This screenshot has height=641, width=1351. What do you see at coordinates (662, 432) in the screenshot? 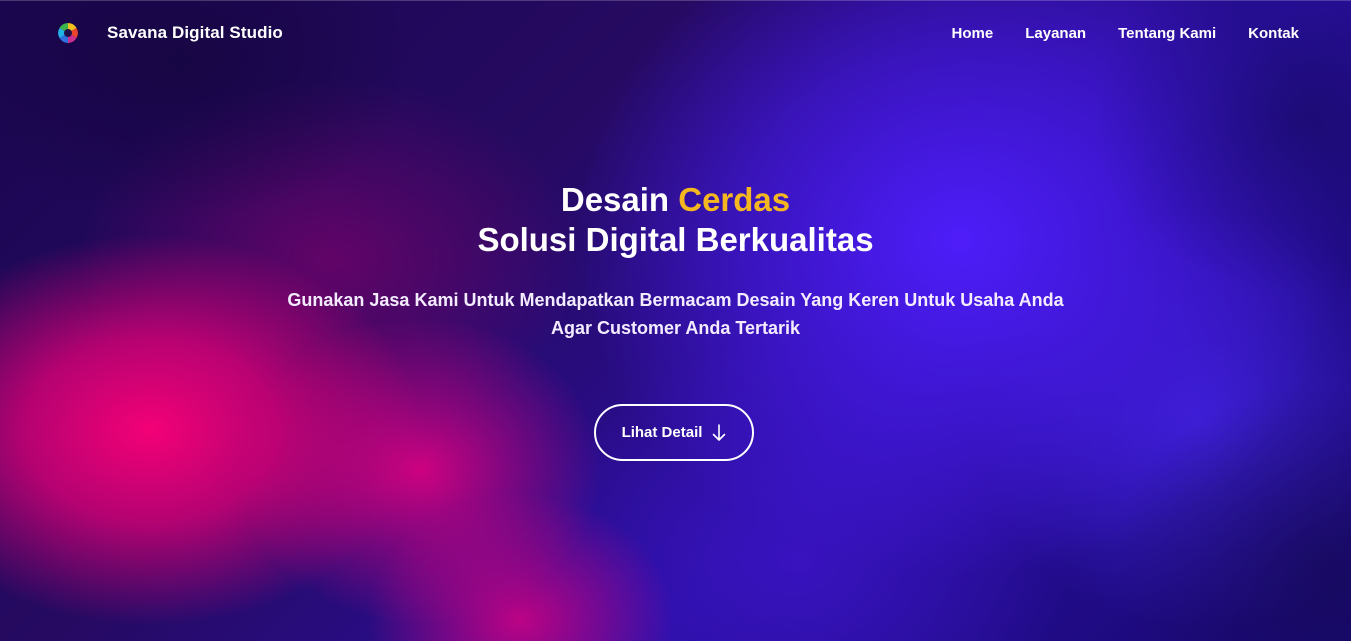
I see `cta-label: Lihat Detail` at bounding box center [662, 432].